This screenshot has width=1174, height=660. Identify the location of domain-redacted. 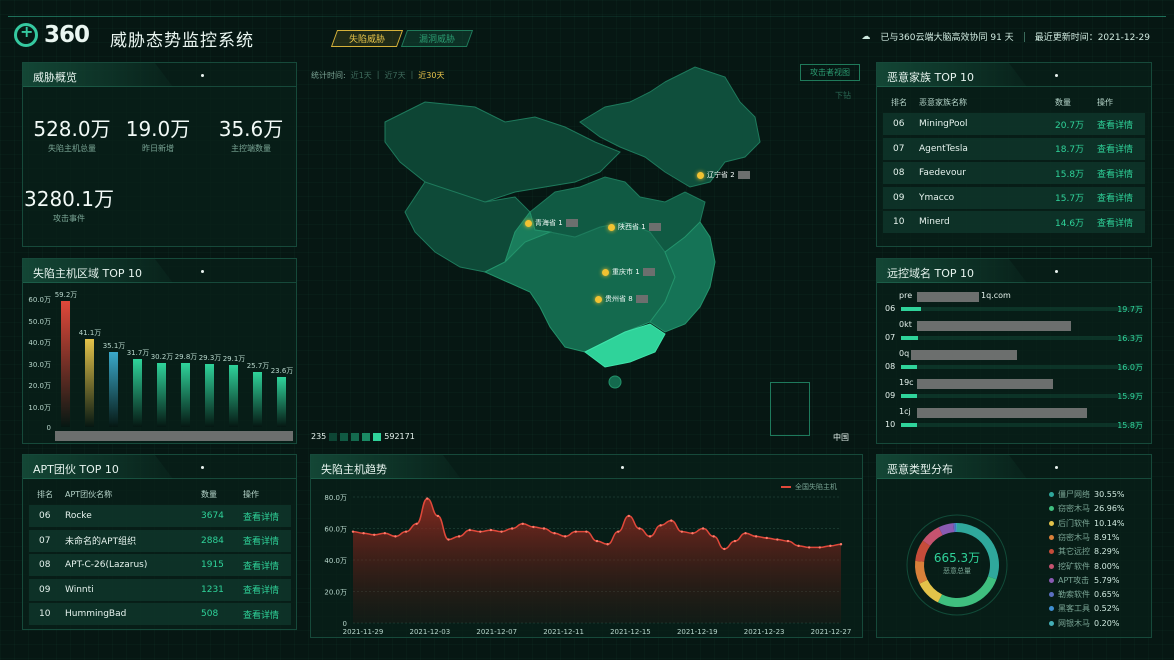
(994, 326).